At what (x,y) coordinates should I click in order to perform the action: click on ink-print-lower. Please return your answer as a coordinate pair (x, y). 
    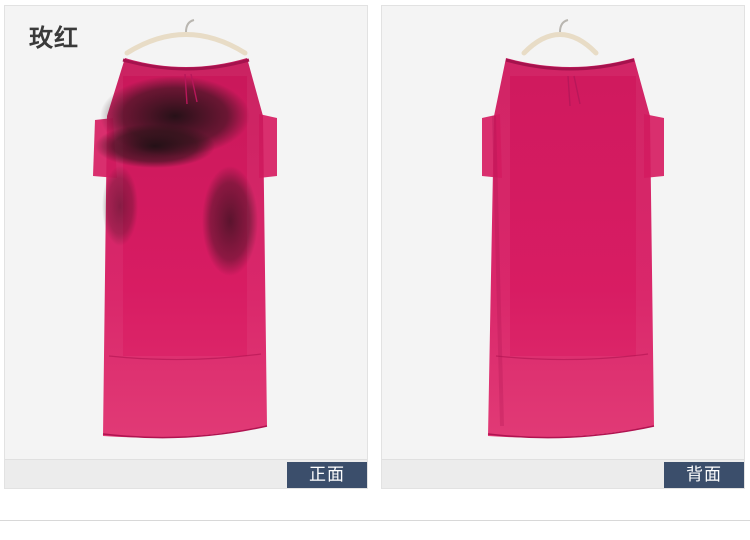
    Looking at the image, I should click on (155, 146).